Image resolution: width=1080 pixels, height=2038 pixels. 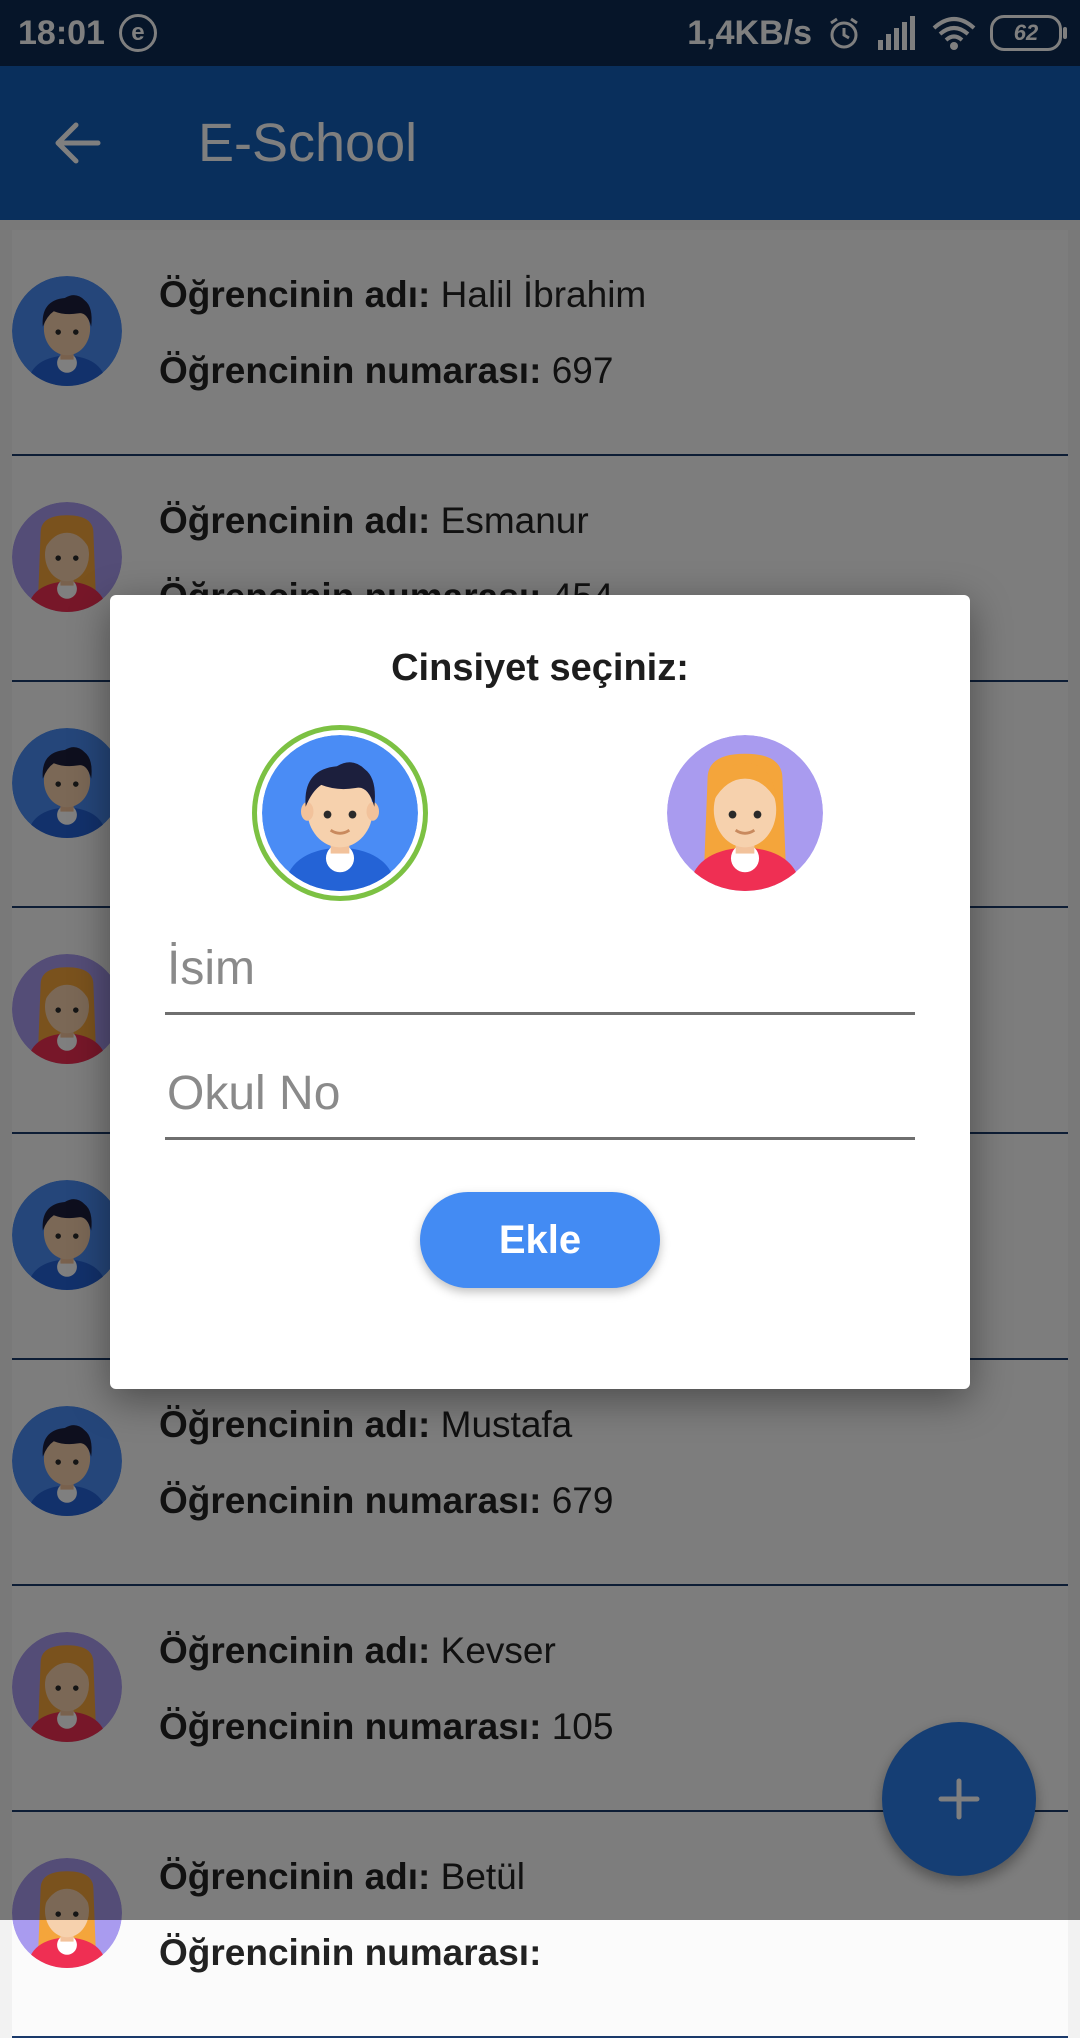 I want to click on dialog-title: Cinsiyet seçiniz:, so click(x=540, y=668).